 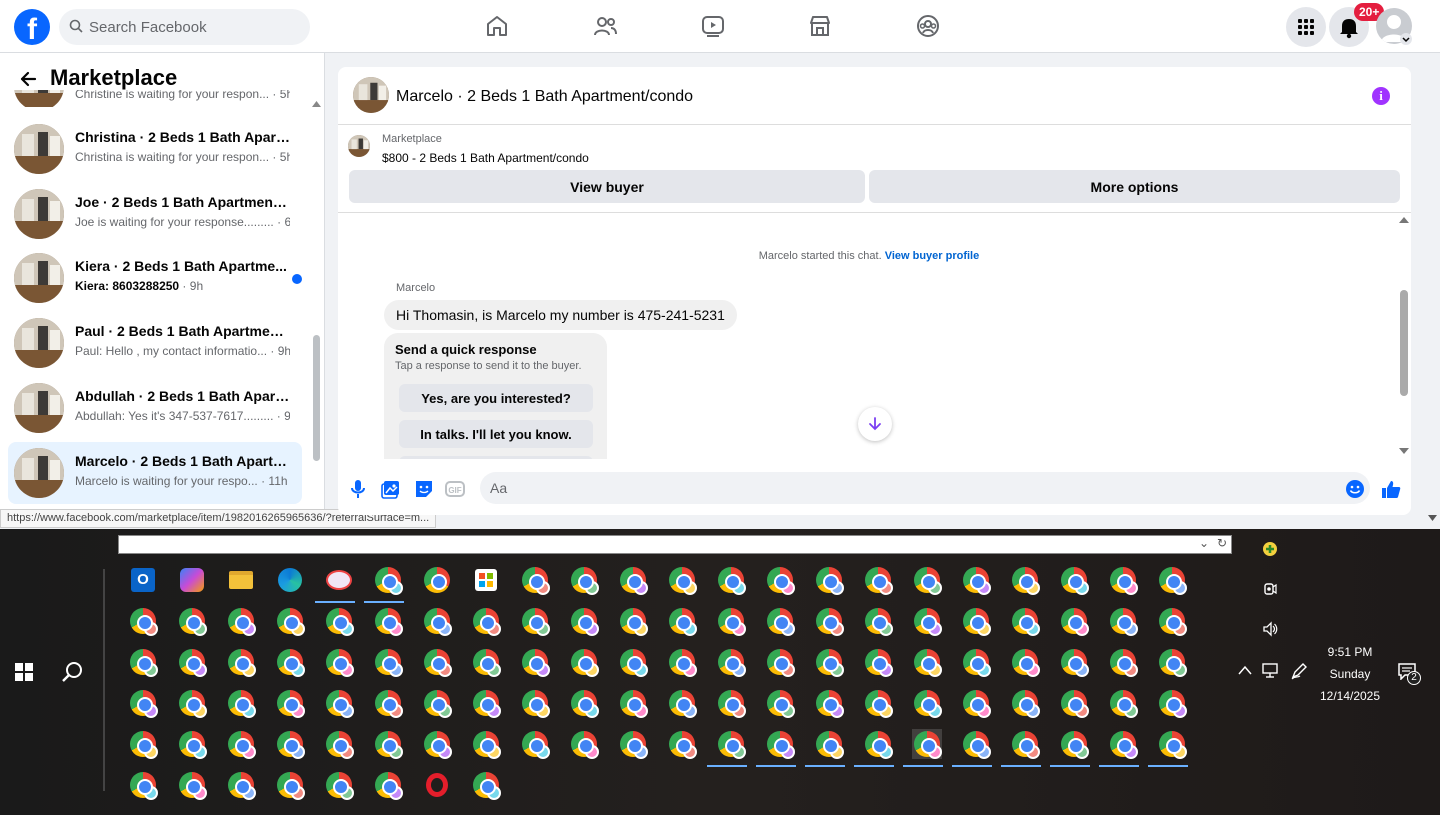 I want to click on refresh-icon: ↻, so click(x=1222, y=543).